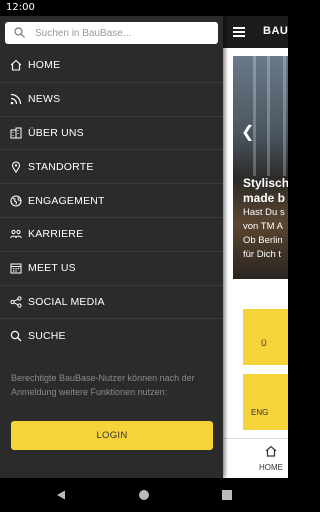 This screenshot has width=320, height=512. I want to click on menu-item-label: HOME, so click(44, 65).